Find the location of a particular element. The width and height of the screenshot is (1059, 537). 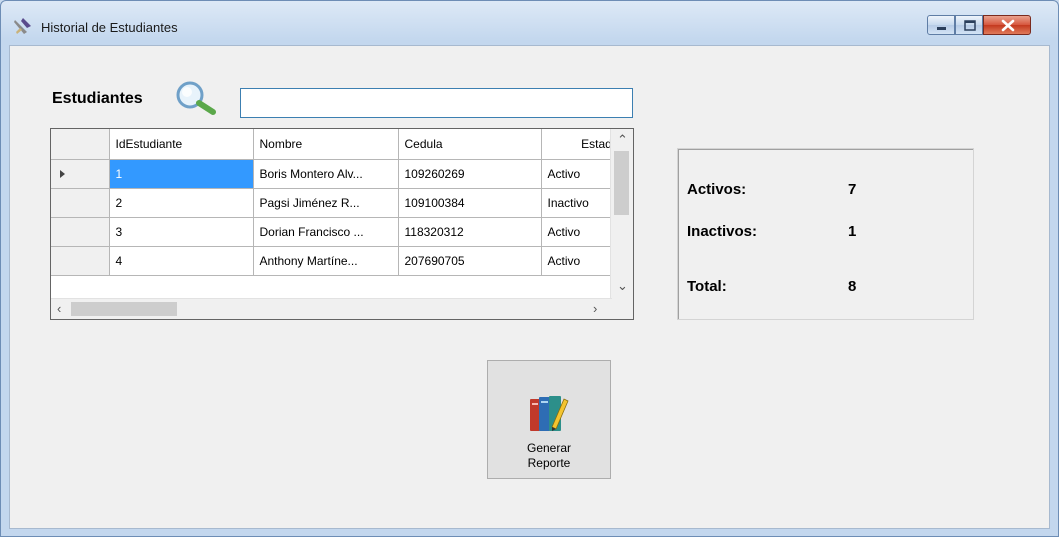

stats-panel: Activos: 7 Inactivos: 1 Total: 8 is located at coordinates (825, 234).